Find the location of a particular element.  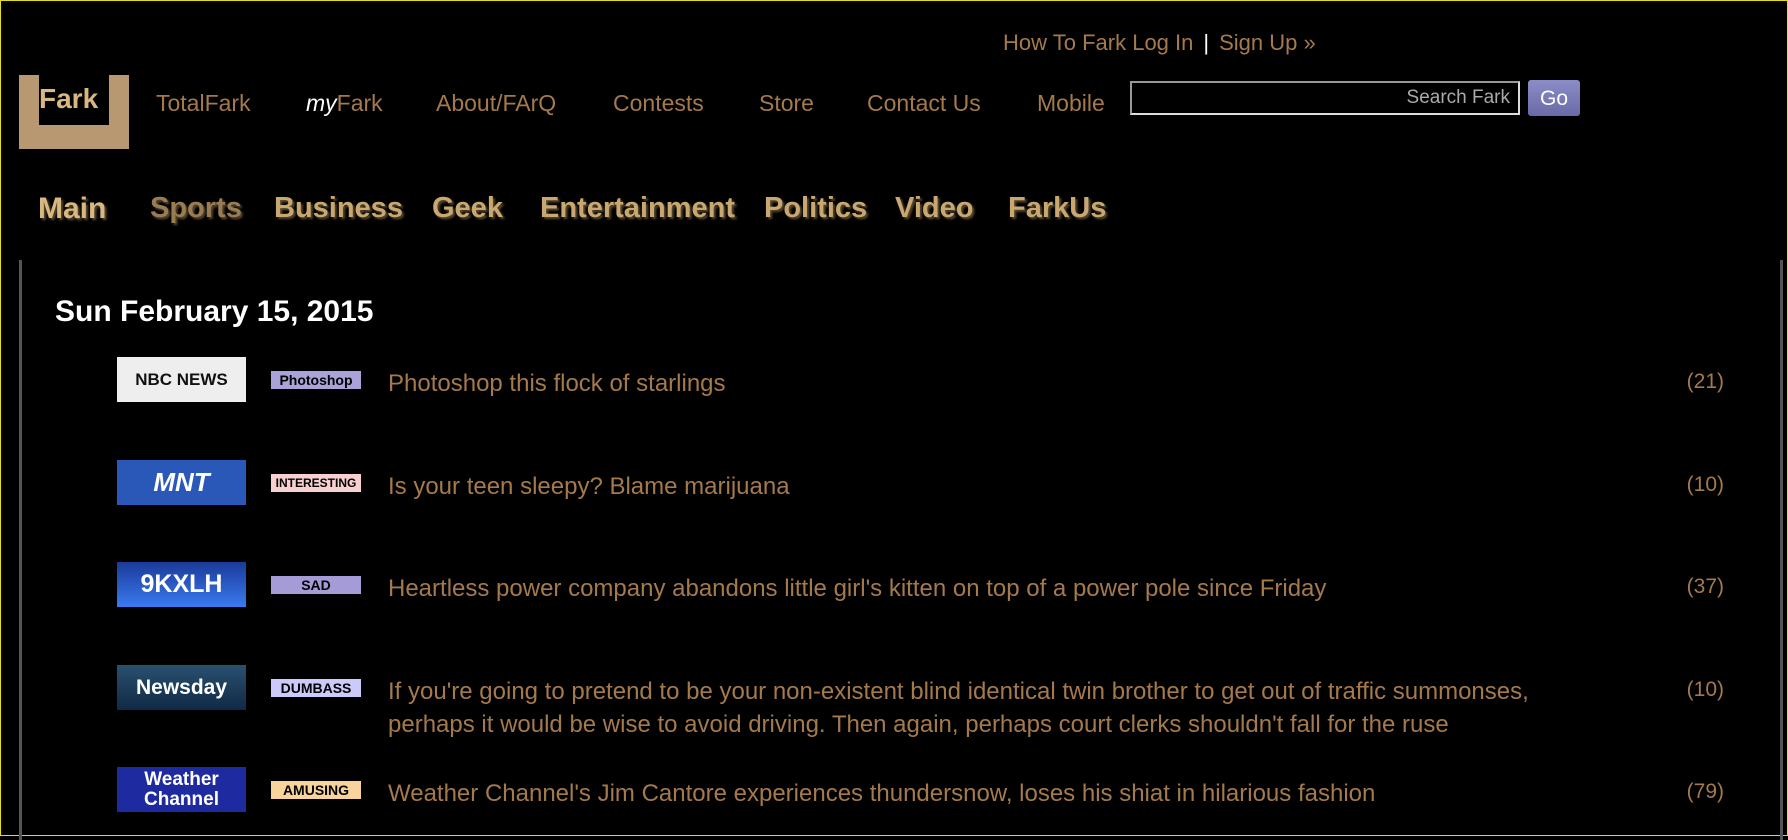

tab-farkus: FarkUs is located at coordinates (1057, 208).